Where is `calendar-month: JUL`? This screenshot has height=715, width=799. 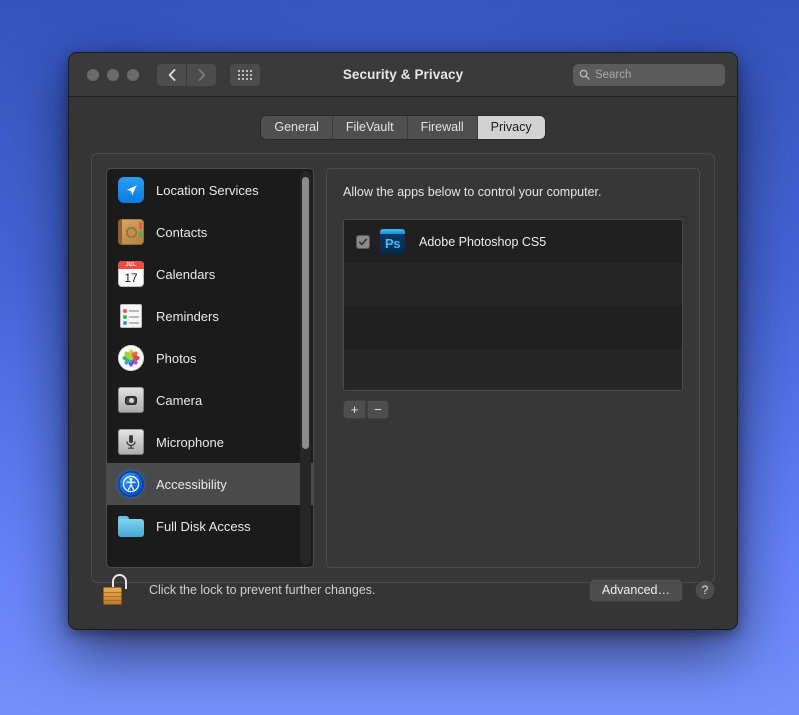 calendar-month: JUL is located at coordinates (131, 265).